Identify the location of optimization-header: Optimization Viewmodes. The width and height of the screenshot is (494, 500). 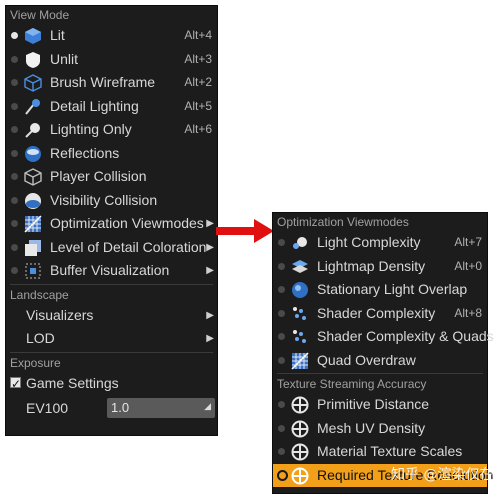
(343, 222).